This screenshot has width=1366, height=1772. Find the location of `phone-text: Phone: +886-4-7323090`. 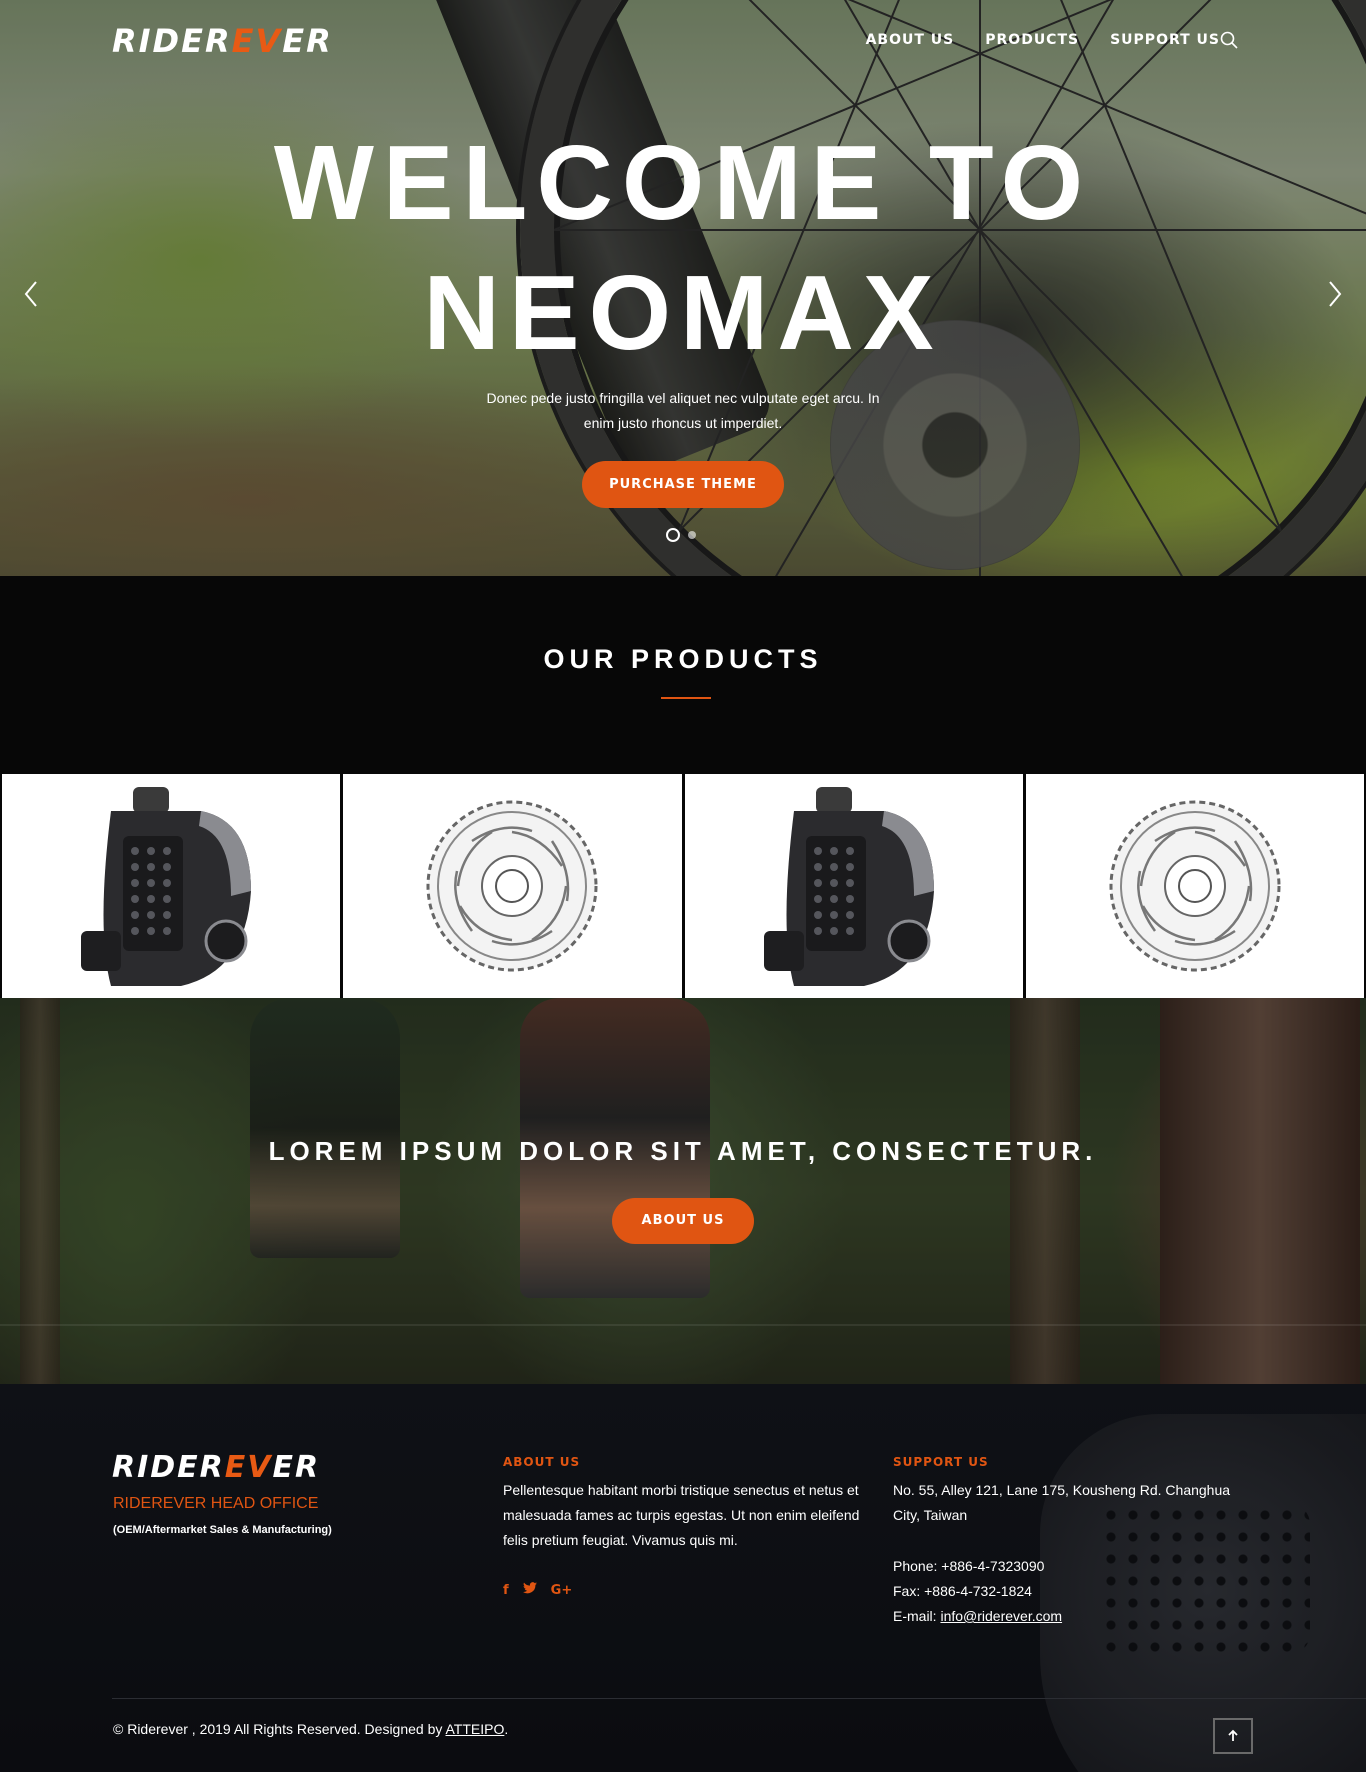

phone-text: Phone: +886-4-7323090 is located at coordinates (969, 1566).